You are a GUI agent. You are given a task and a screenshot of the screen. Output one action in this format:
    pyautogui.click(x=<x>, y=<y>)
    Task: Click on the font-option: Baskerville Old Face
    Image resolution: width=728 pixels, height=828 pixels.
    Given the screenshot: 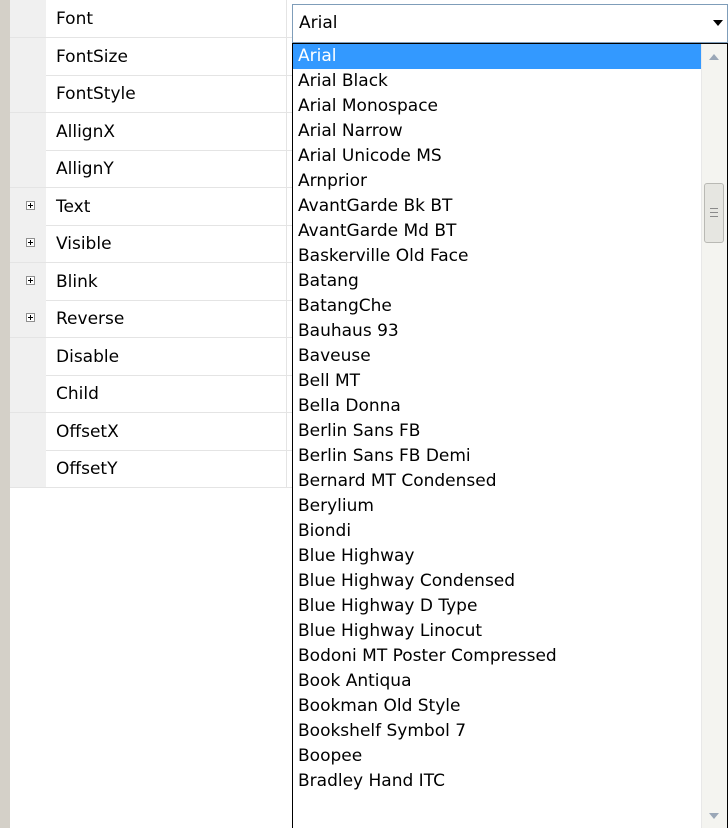 What is the action you would take?
    pyautogui.click(x=497, y=256)
    